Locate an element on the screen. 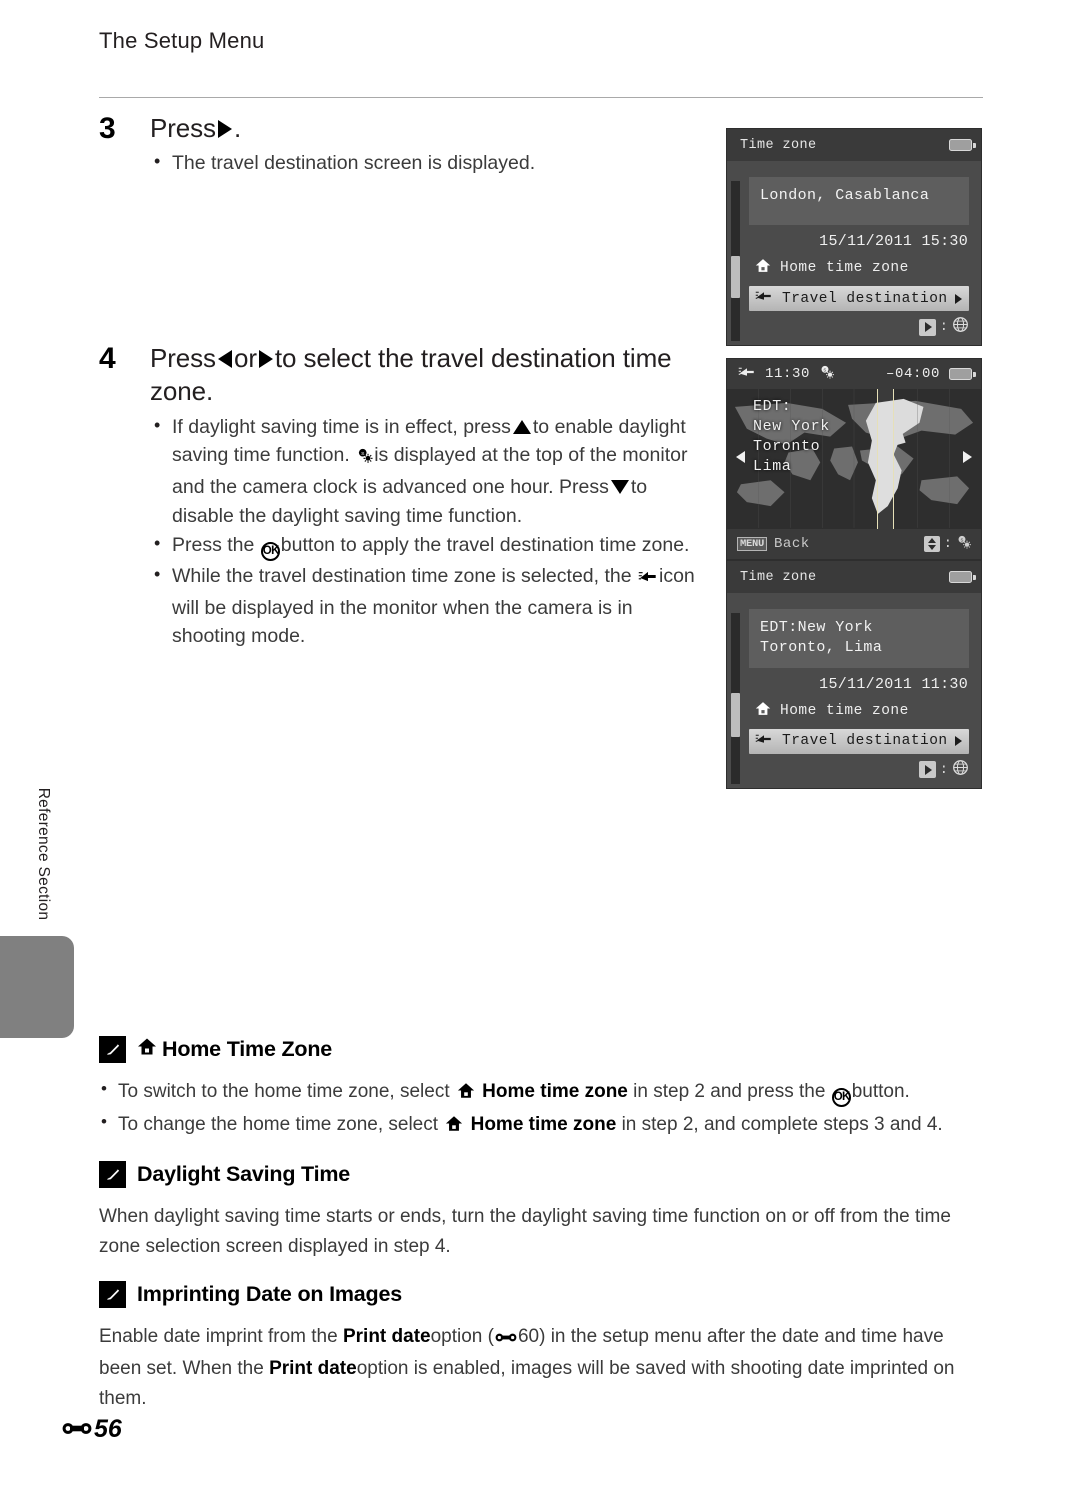 The image size is (1080, 1486). reference-section-icon is located at coordinates (506, 1339).